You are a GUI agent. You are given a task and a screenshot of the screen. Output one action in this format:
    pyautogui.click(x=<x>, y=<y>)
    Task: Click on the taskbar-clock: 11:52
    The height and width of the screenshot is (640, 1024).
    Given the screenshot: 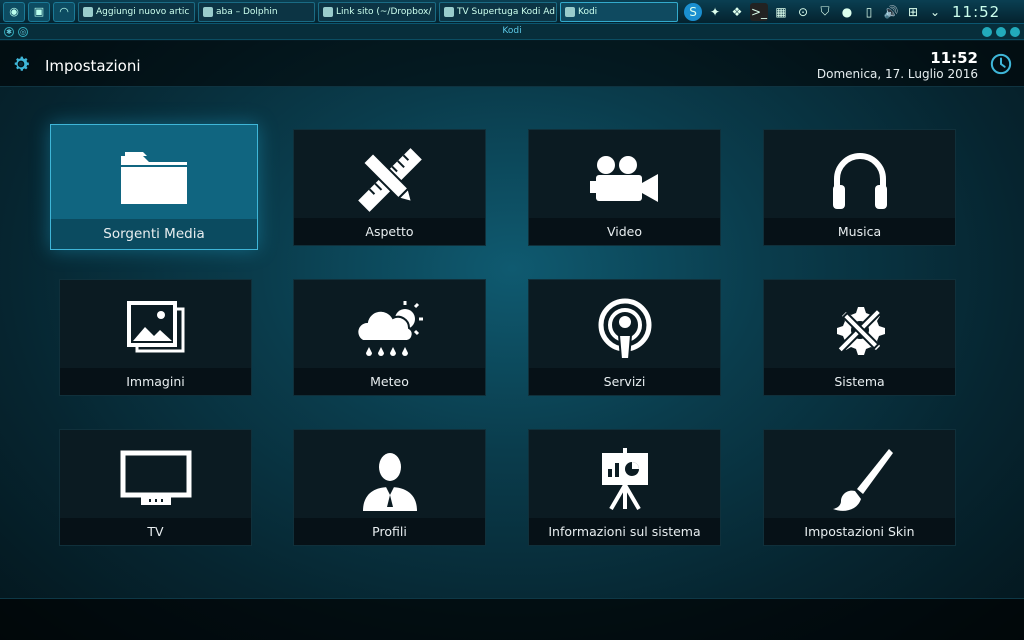 What is the action you would take?
    pyautogui.click(x=976, y=12)
    